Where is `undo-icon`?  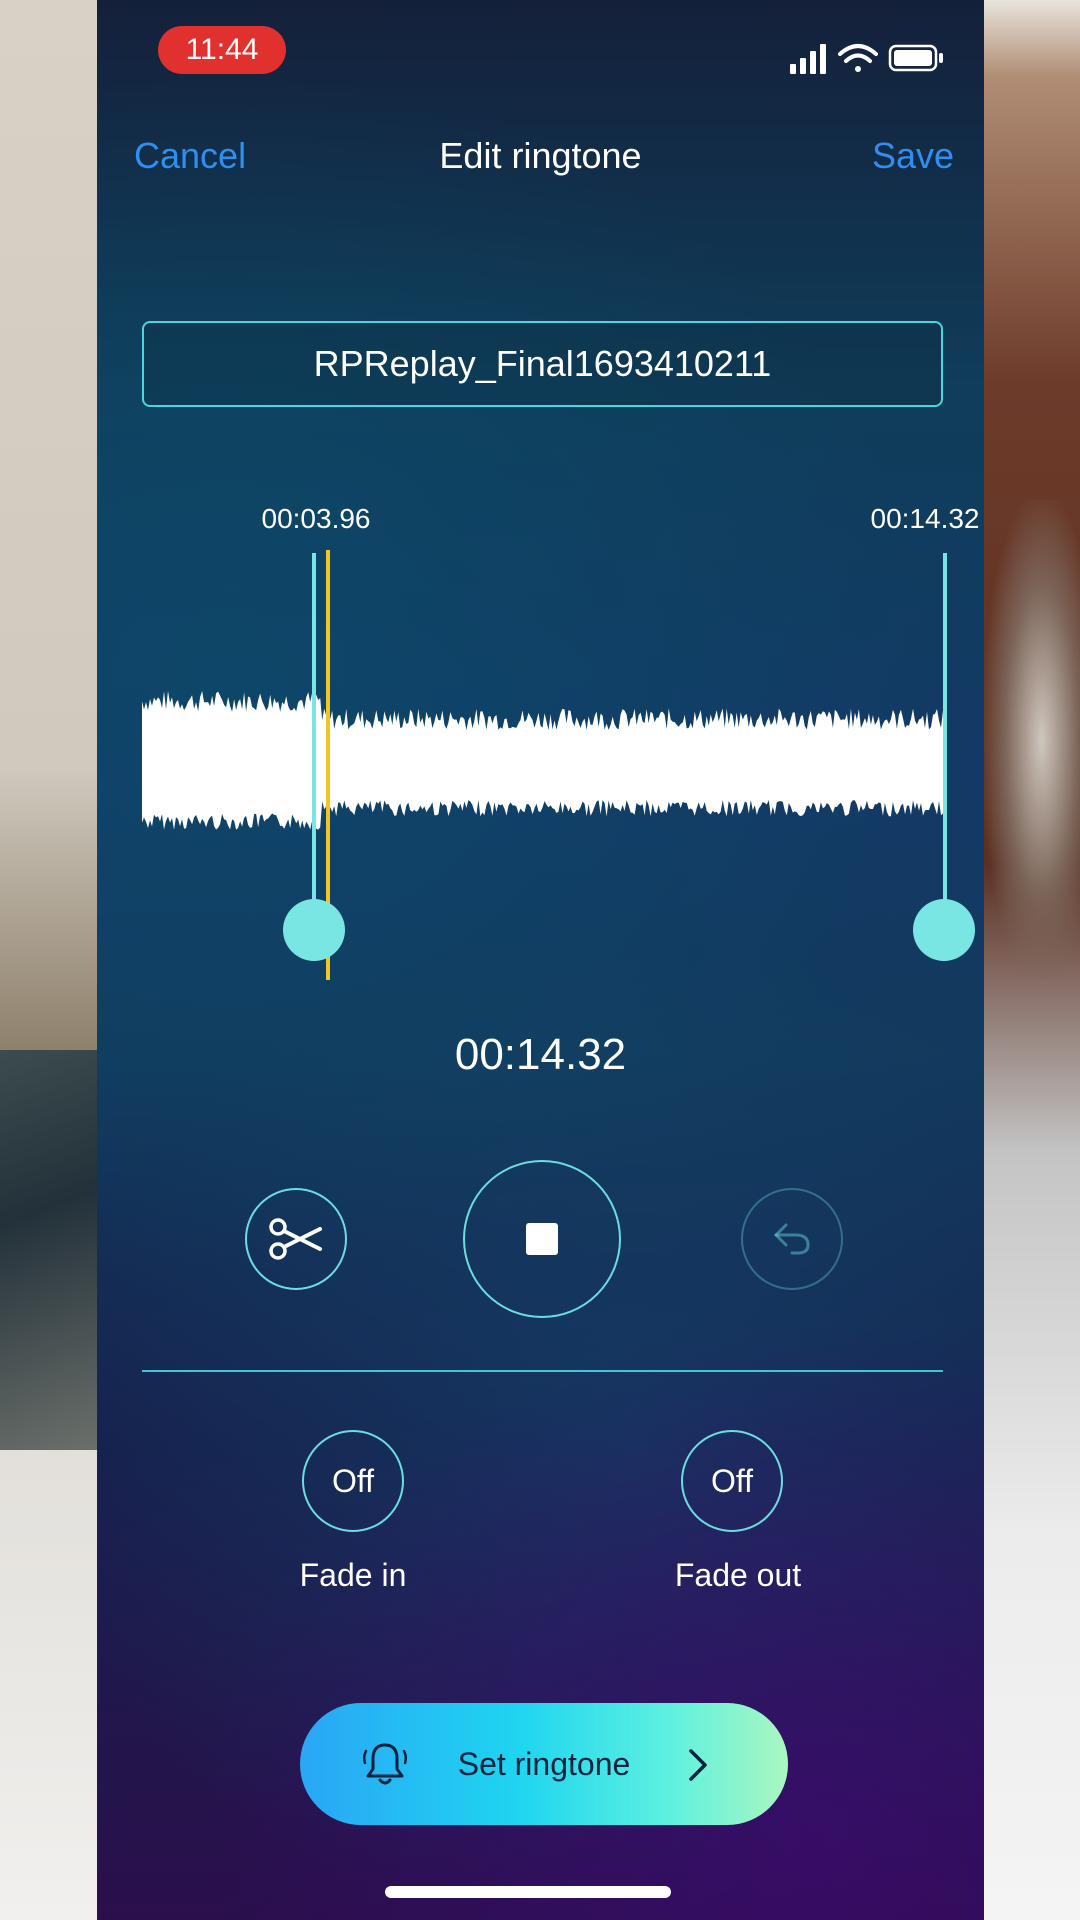 undo-icon is located at coordinates (792, 1239).